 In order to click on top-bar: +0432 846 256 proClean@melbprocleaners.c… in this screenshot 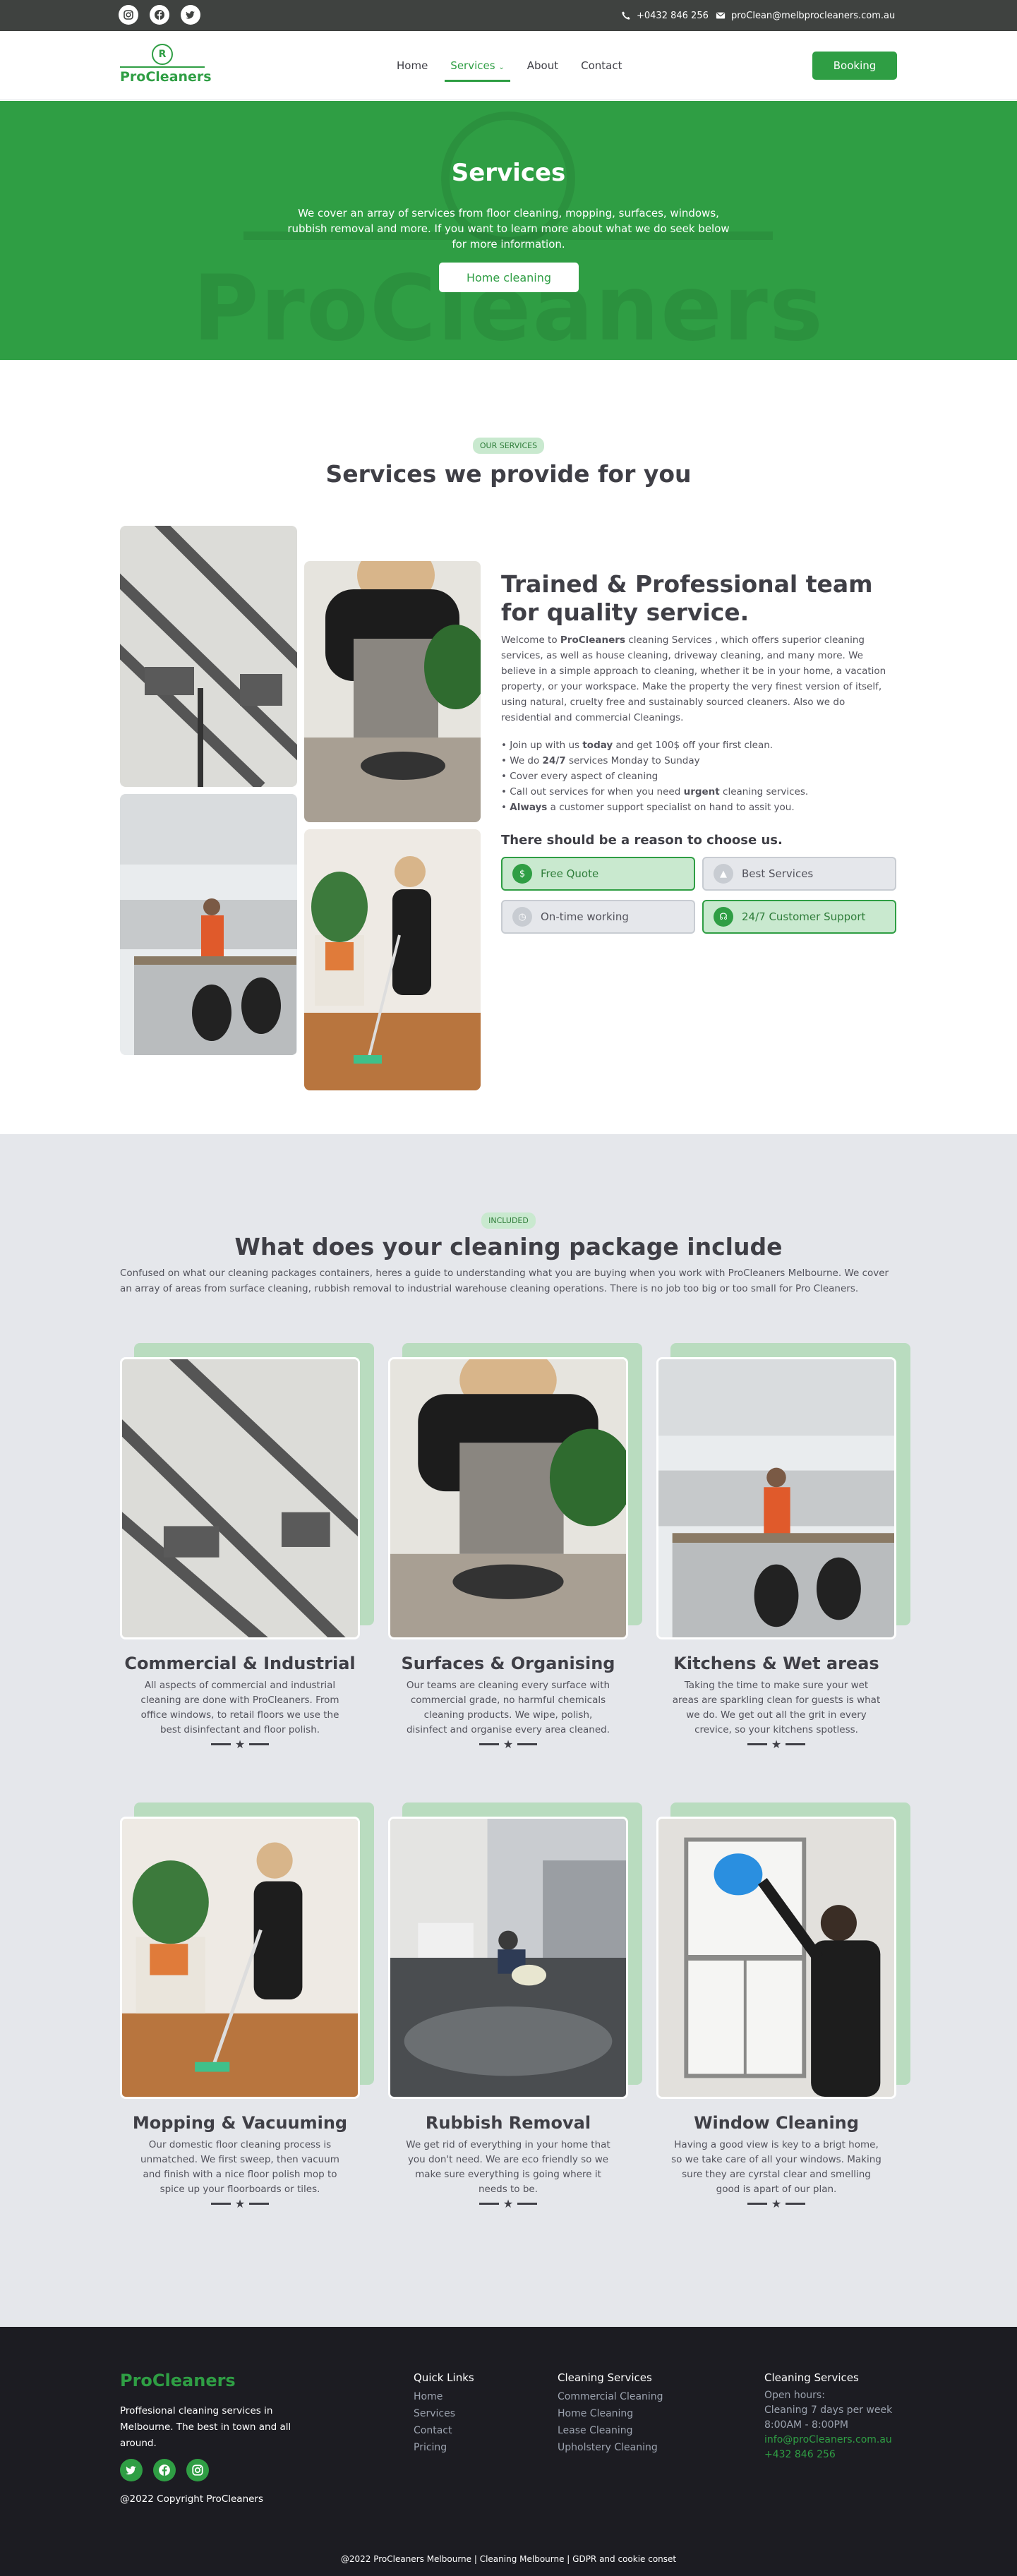, I will do `click(508, 15)`.